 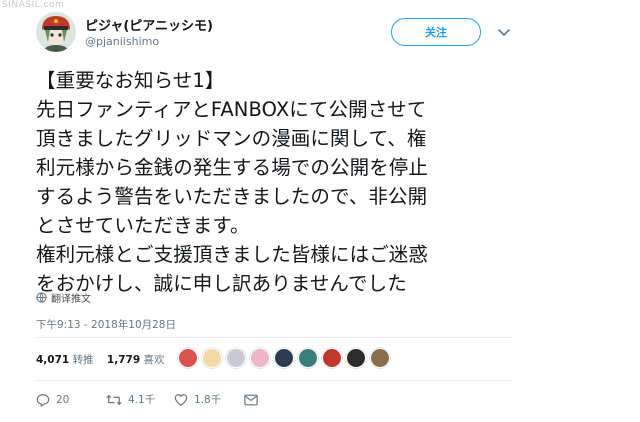 What do you see at coordinates (71, 299) in the screenshot?
I see `translate-label: 翻译推文` at bounding box center [71, 299].